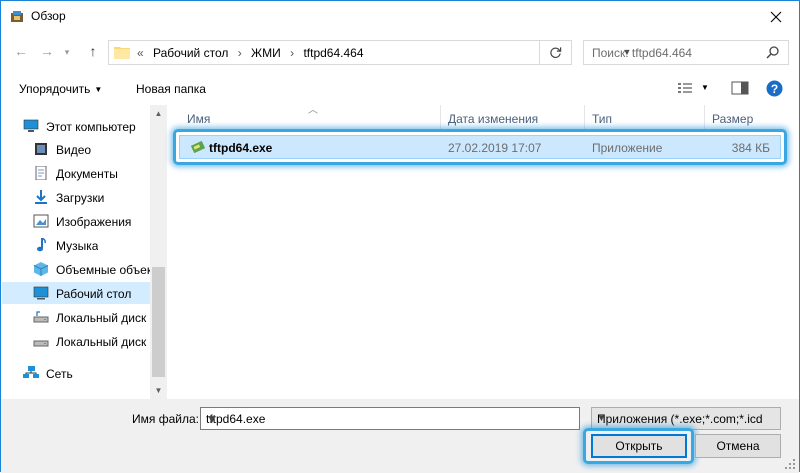 The image size is (800, 473). I want to click on column-header-date: Дата изменения, so click(493, 119).